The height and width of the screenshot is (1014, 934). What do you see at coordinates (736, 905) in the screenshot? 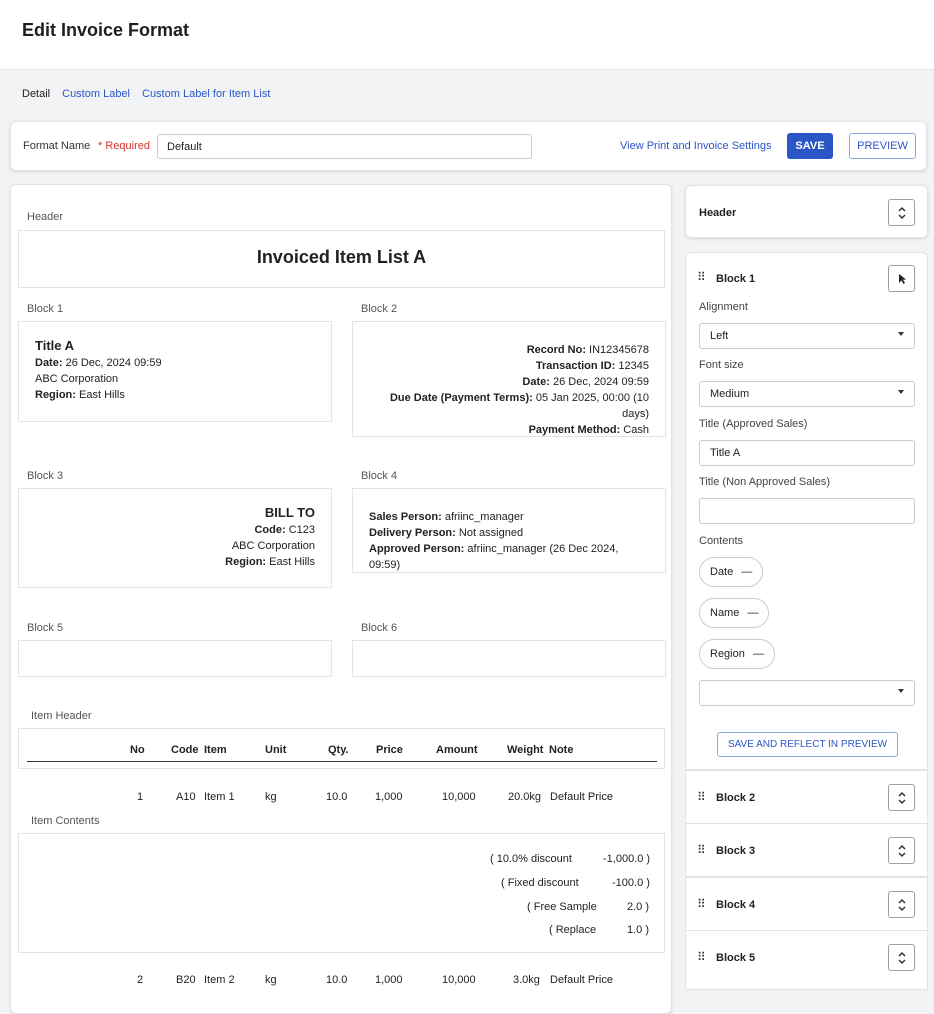
I see `side-block4-title: Block 4` at bounding box center [736, 905].